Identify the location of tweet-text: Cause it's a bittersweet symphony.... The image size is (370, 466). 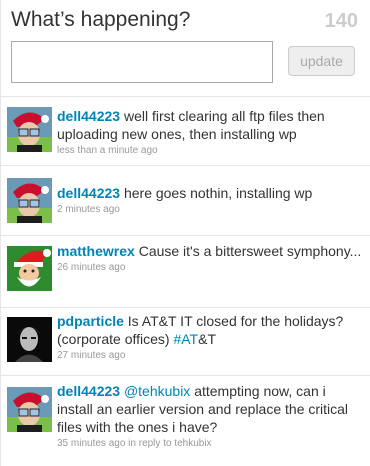
(250, 251).